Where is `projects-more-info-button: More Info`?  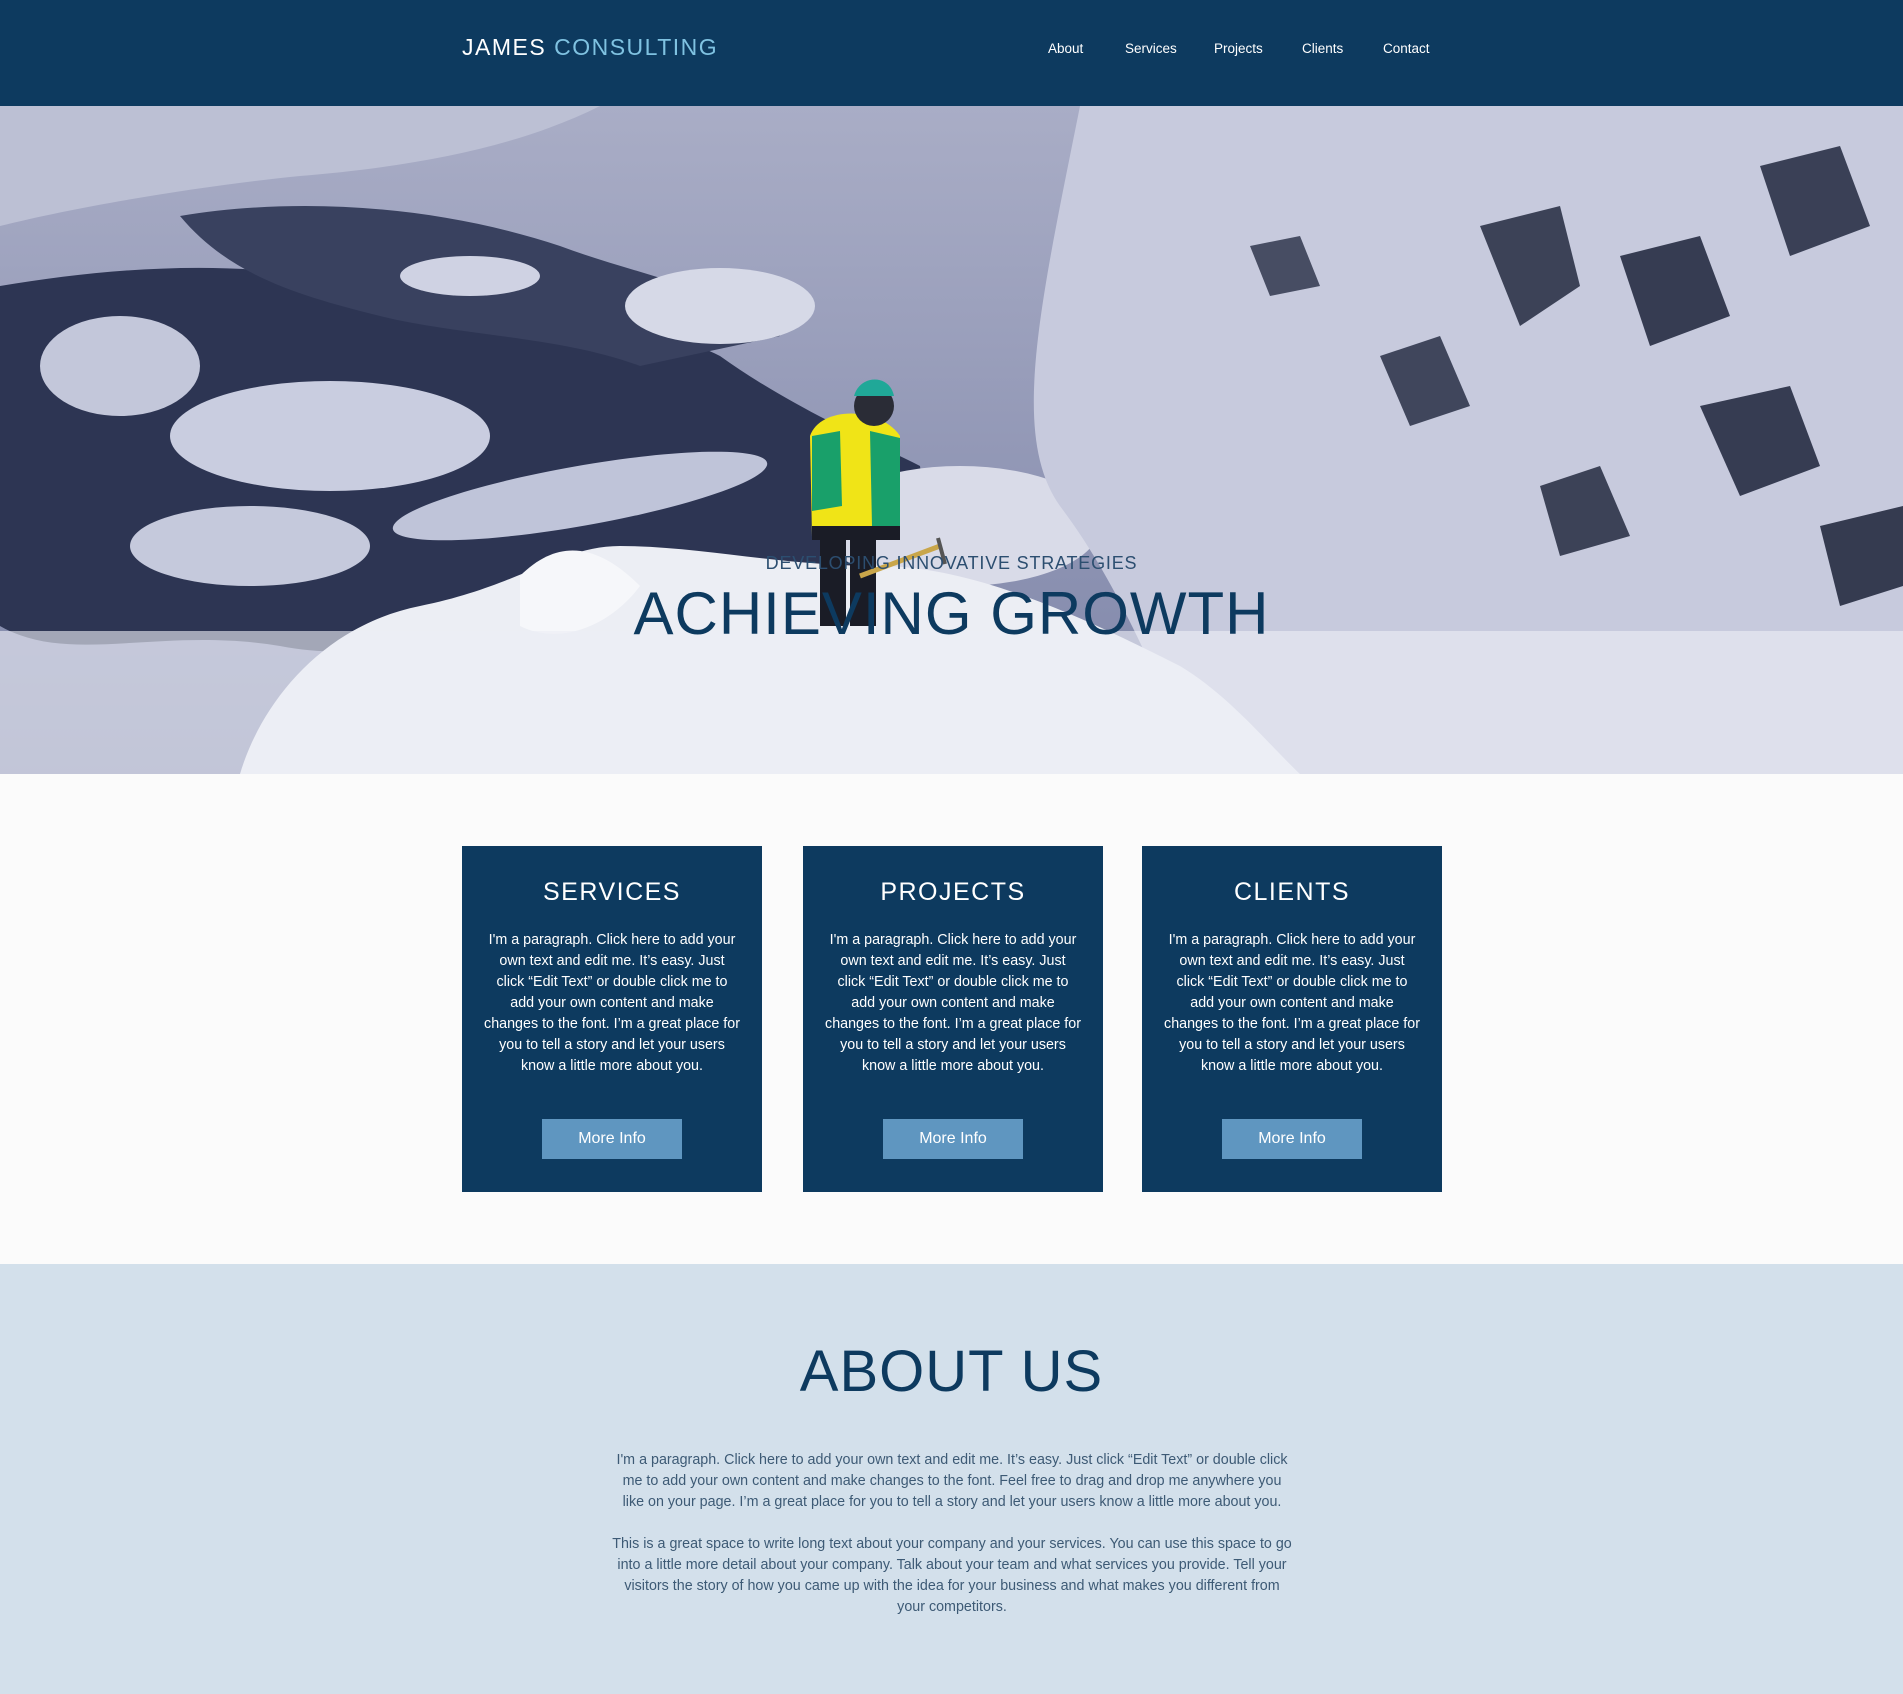 projects-more-info-button: More Info is located at coordinates (953, 1139).